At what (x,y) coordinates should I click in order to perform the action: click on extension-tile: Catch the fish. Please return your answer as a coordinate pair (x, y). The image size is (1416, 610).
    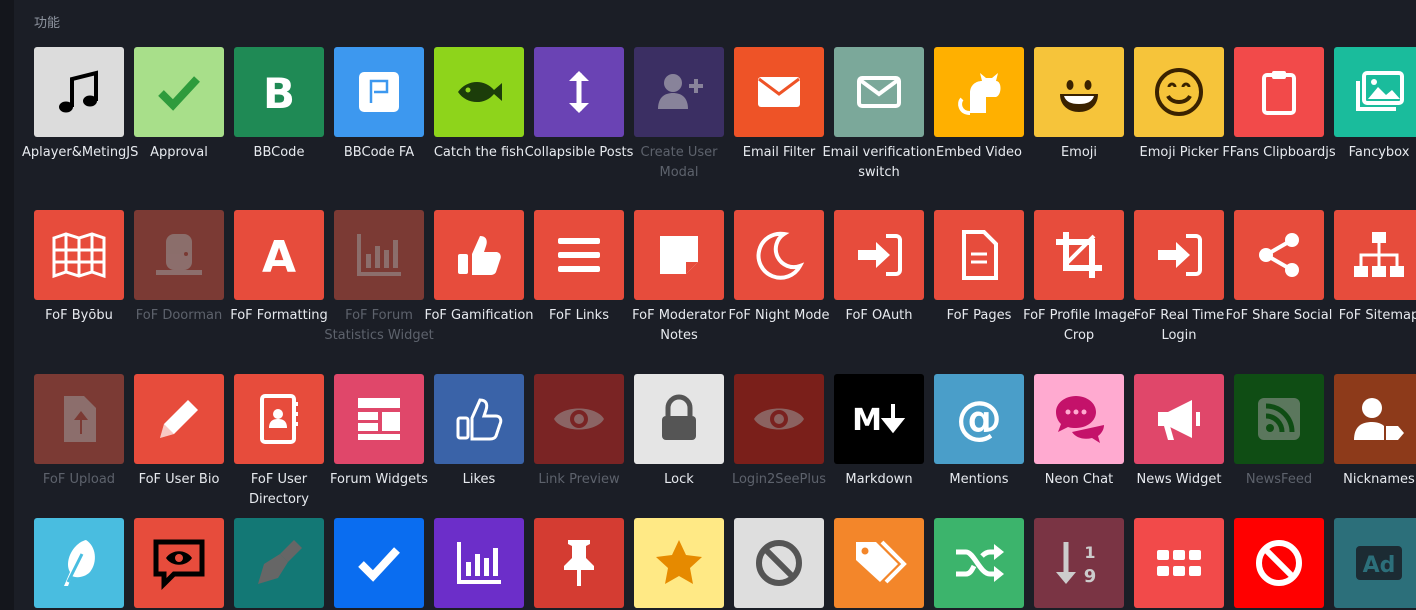
    Looking at the image, I should click on (479, 105).